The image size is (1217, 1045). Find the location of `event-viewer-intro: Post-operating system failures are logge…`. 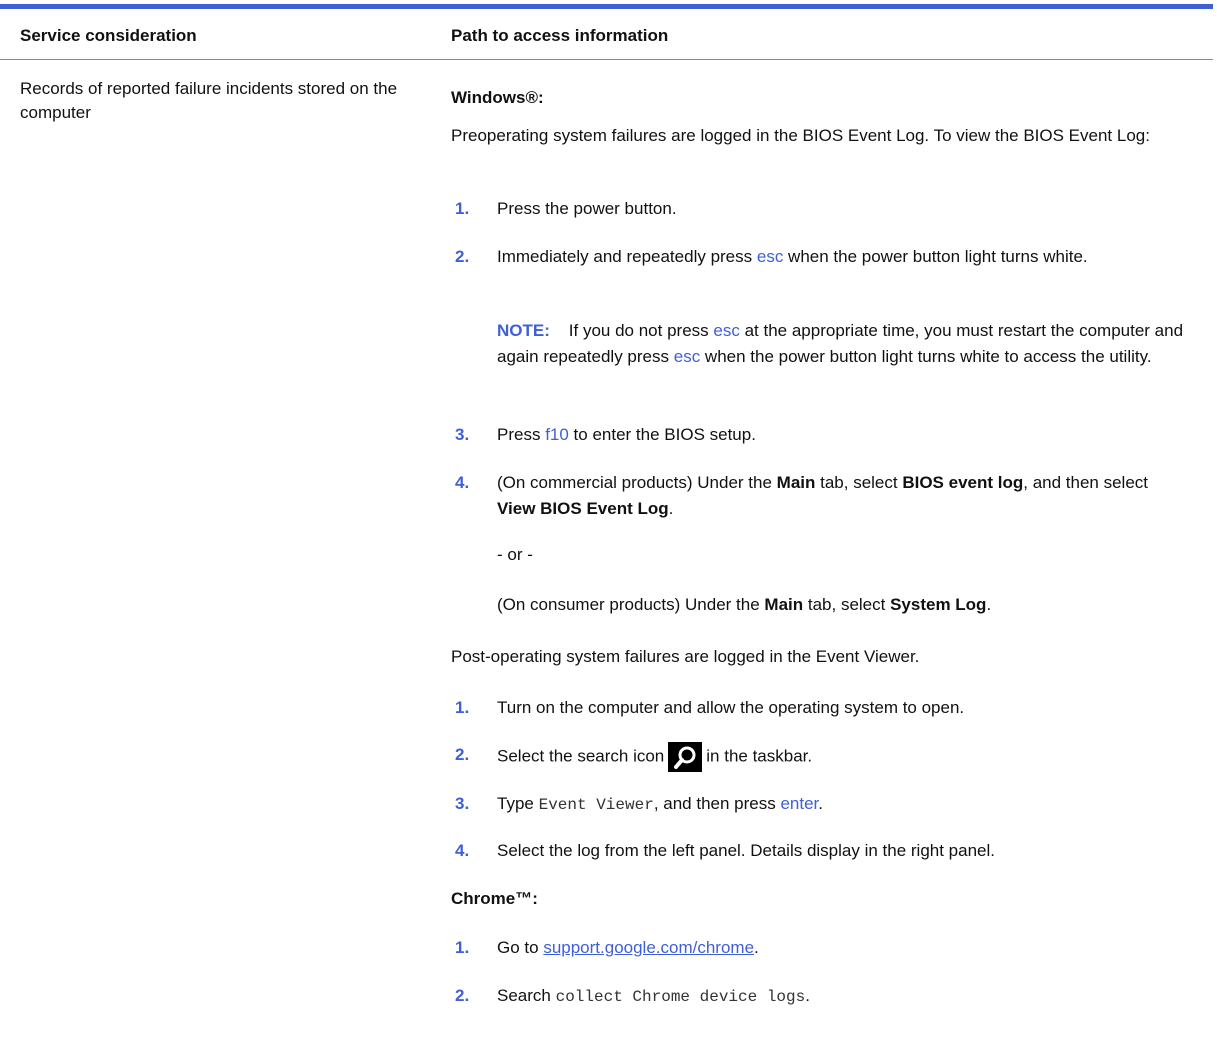

event-viewer-intro: Post-operating system failures are logge… is located at coordinates (685, 656).